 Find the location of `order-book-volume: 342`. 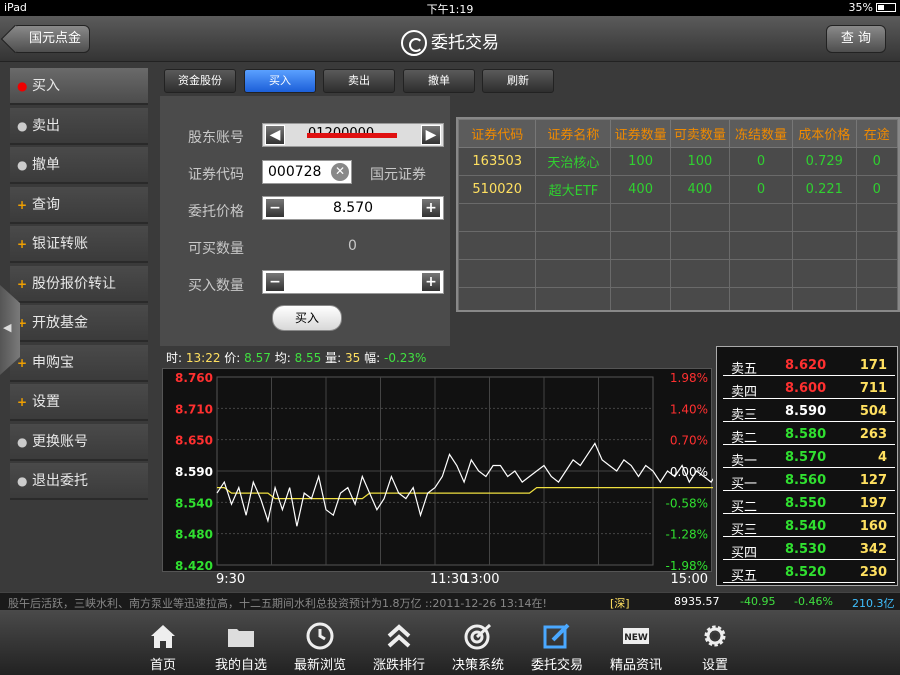

order-book-volume: 342 is located at coordinates (873, 549).